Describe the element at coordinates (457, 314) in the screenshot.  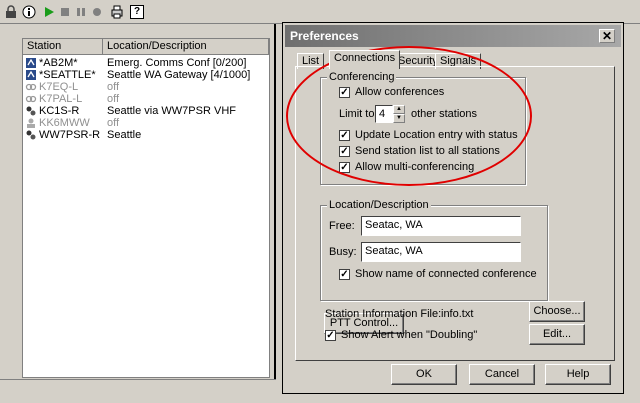
I see `station-info-value: info.txt` at that location.